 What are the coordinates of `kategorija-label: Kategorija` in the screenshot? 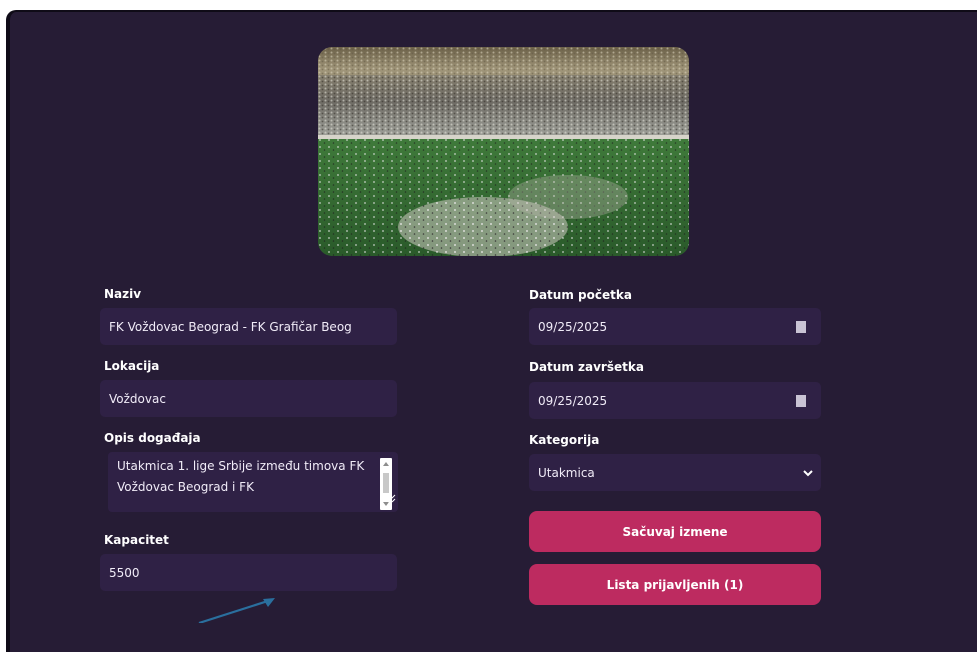 It's located at (564, 440).